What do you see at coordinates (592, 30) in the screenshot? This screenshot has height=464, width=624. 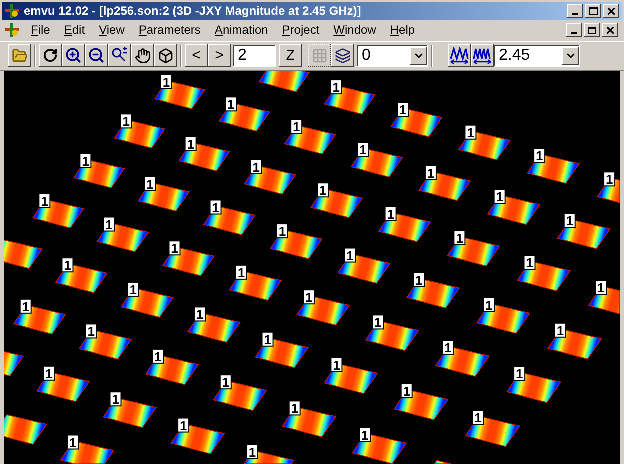 I see `child-restore-button` at bounding box center [592, 30].